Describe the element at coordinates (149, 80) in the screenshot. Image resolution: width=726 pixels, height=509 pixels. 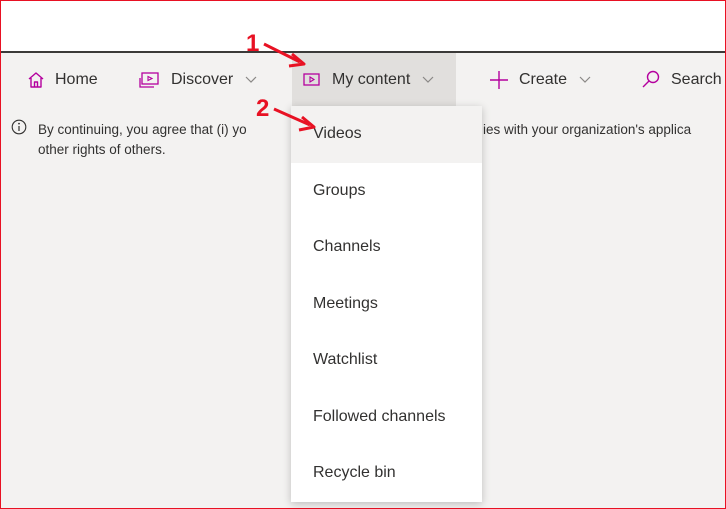
I see `discover-icon` at that location.